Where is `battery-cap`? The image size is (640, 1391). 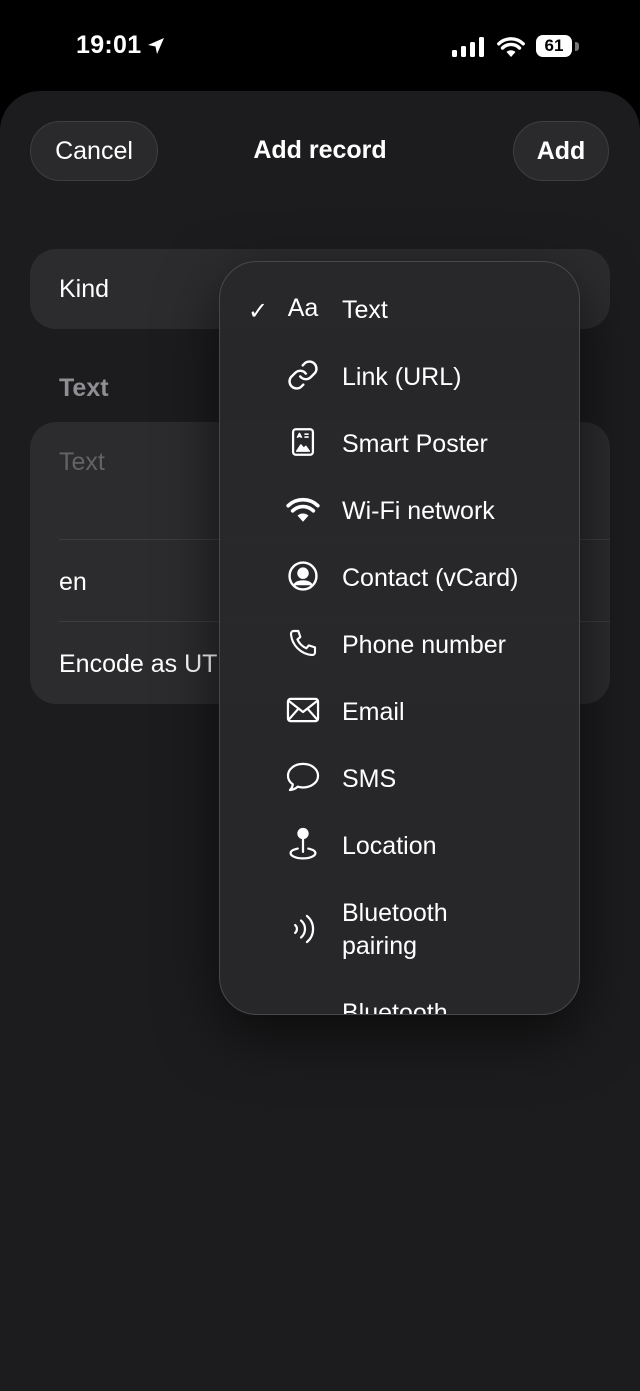
battery-cap is located at coordinates (577, 46).